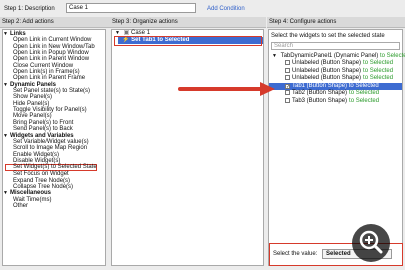 The height and width of the screenshot is (270, 405). I want to click on section-label: Miscellaneous, so click(31, 193).